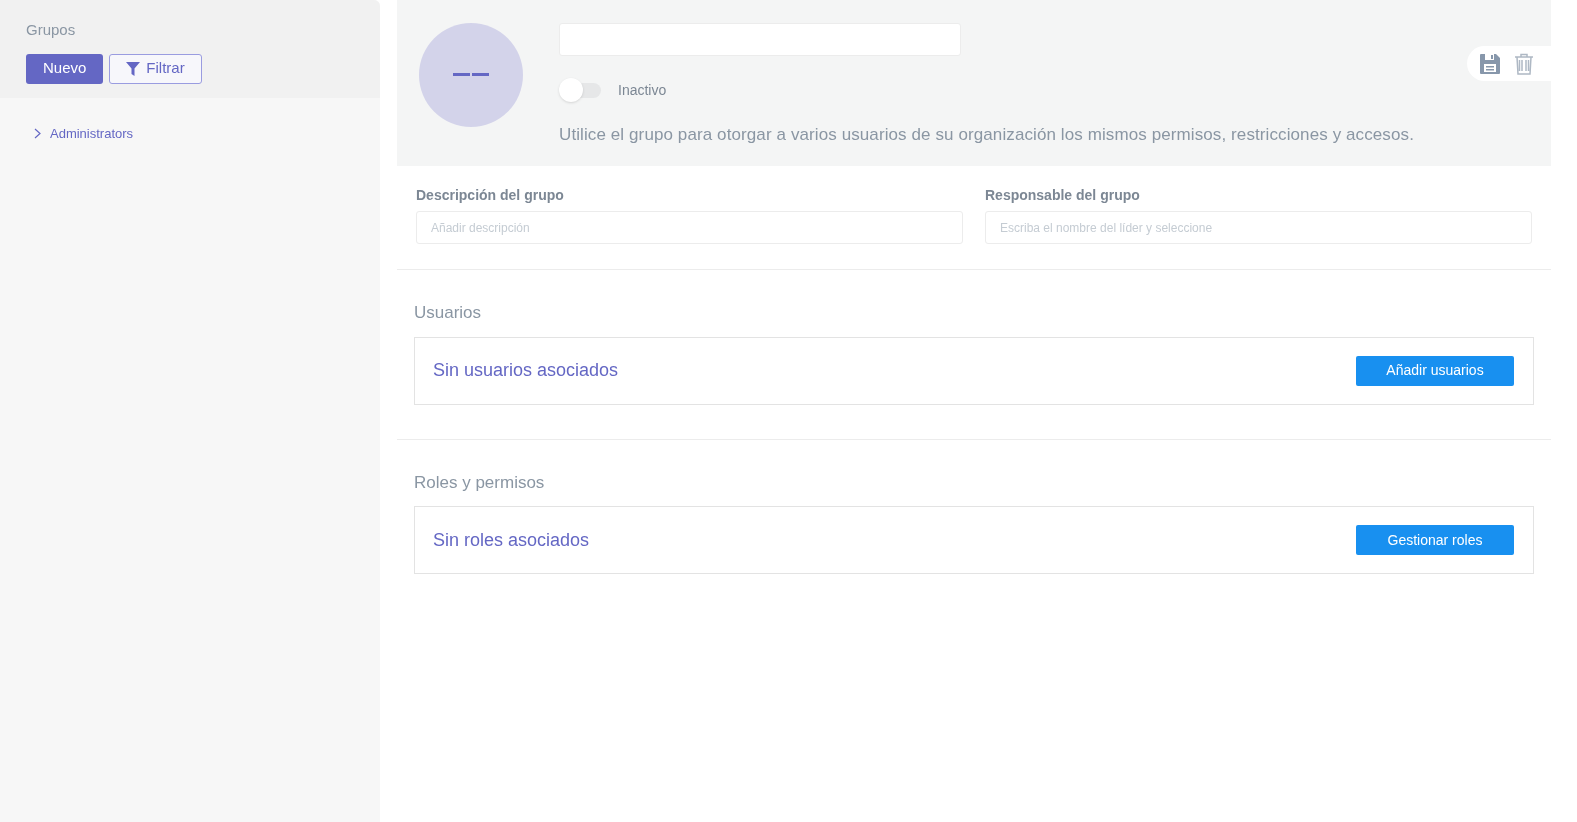  Describe the element at coordinates (133, 68) in the screenshot. I see `filter-icon` at that location.